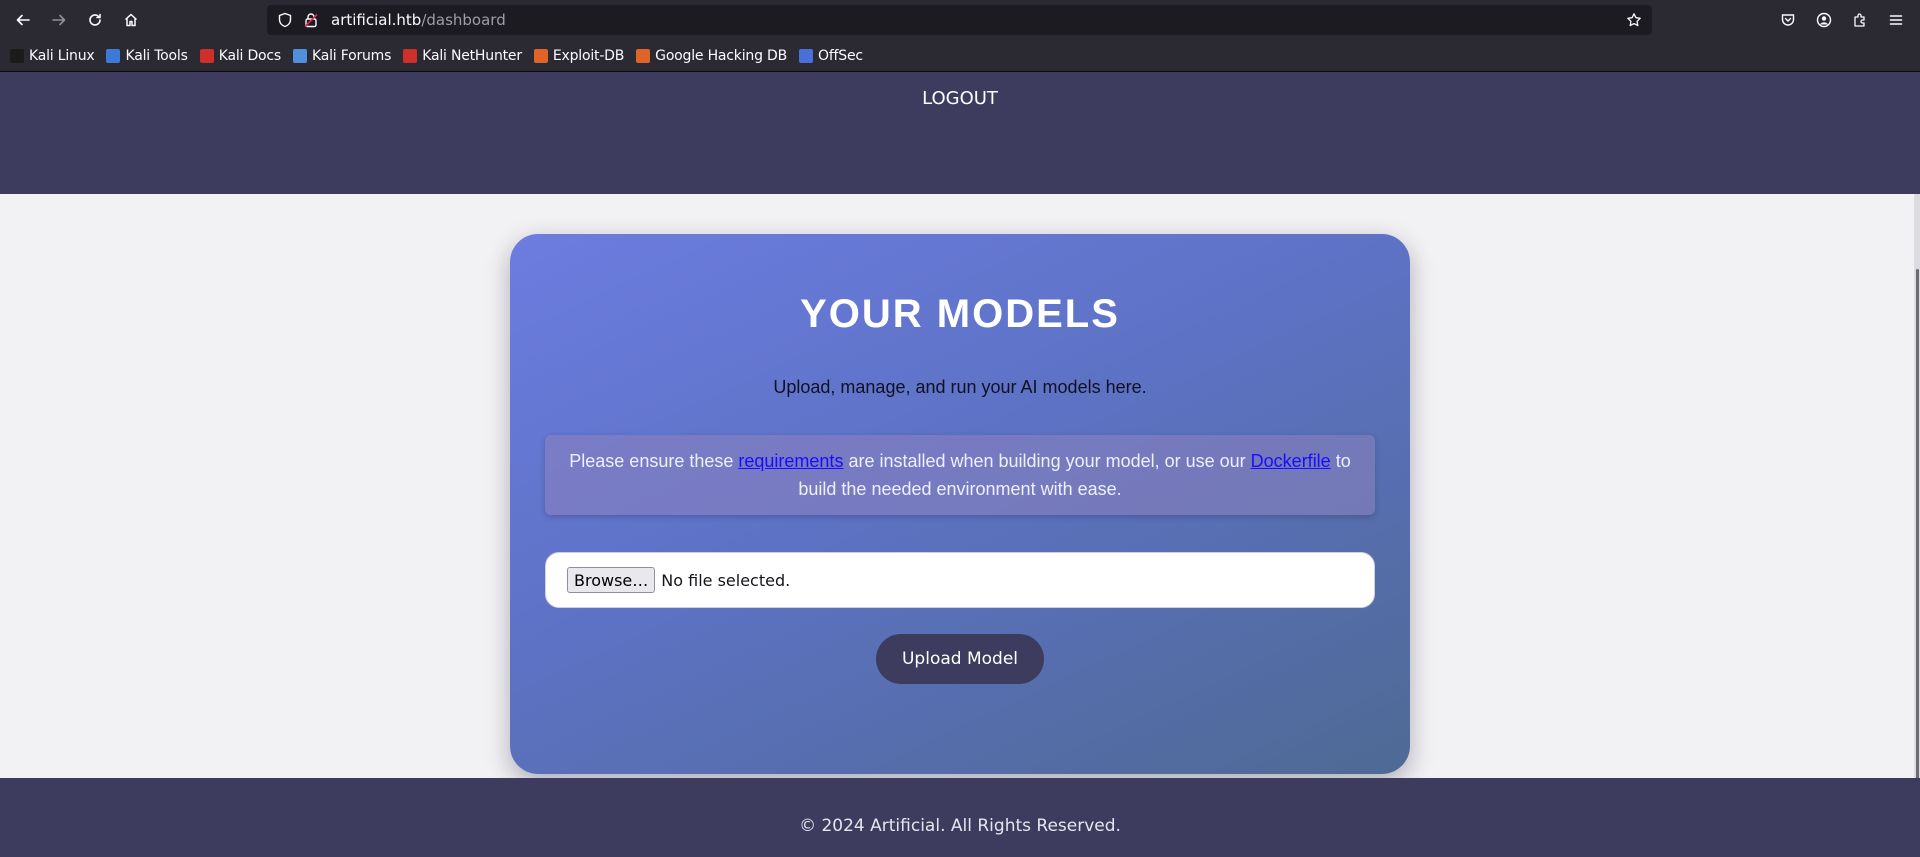 This screenshot has width=1920, height=857. What do you see at coordinates (840, 55) in the screenshot?
I see `bookmark-label: OffSec` at bounding box center [840, 55].